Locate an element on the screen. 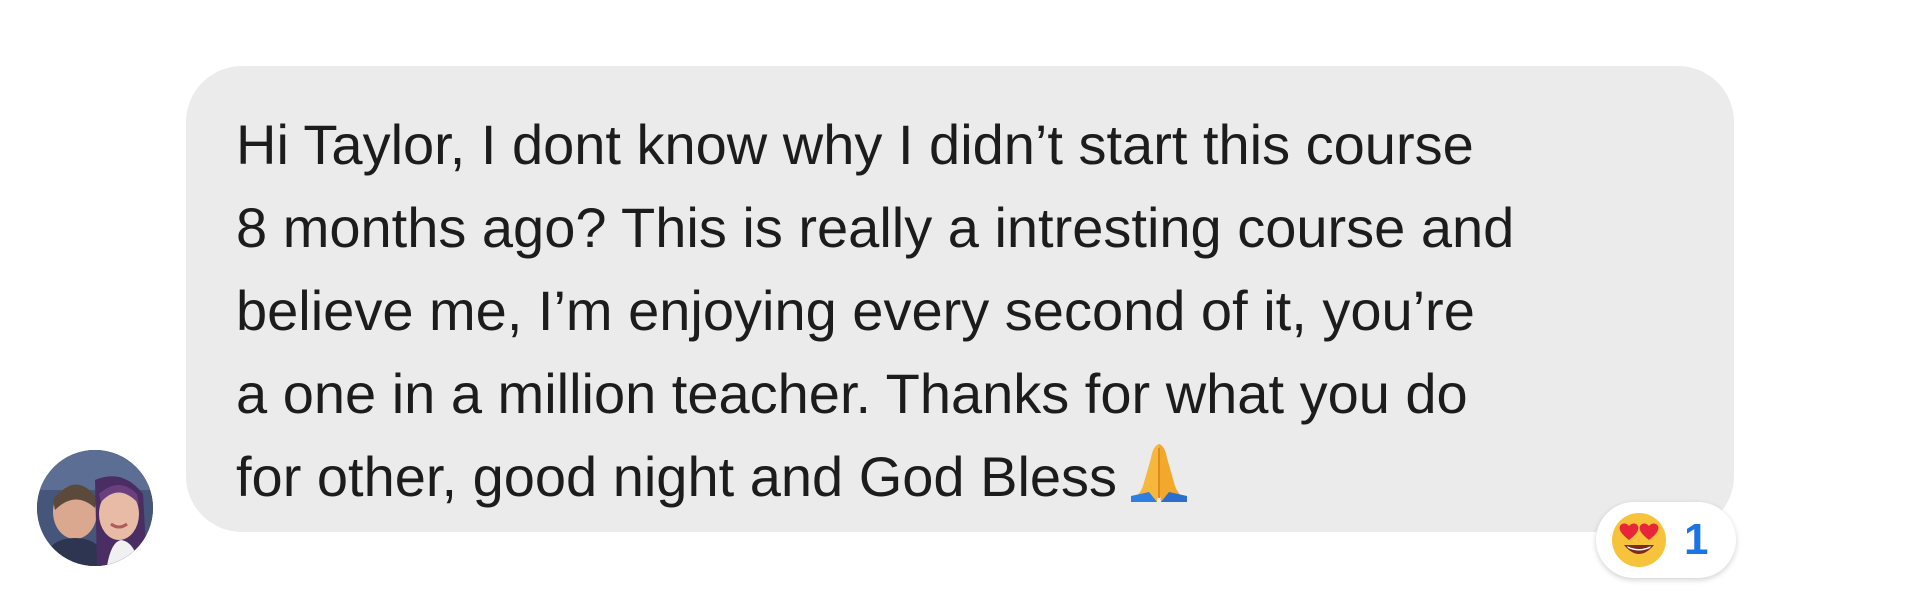  avatar is located at coordinates (95, 508).